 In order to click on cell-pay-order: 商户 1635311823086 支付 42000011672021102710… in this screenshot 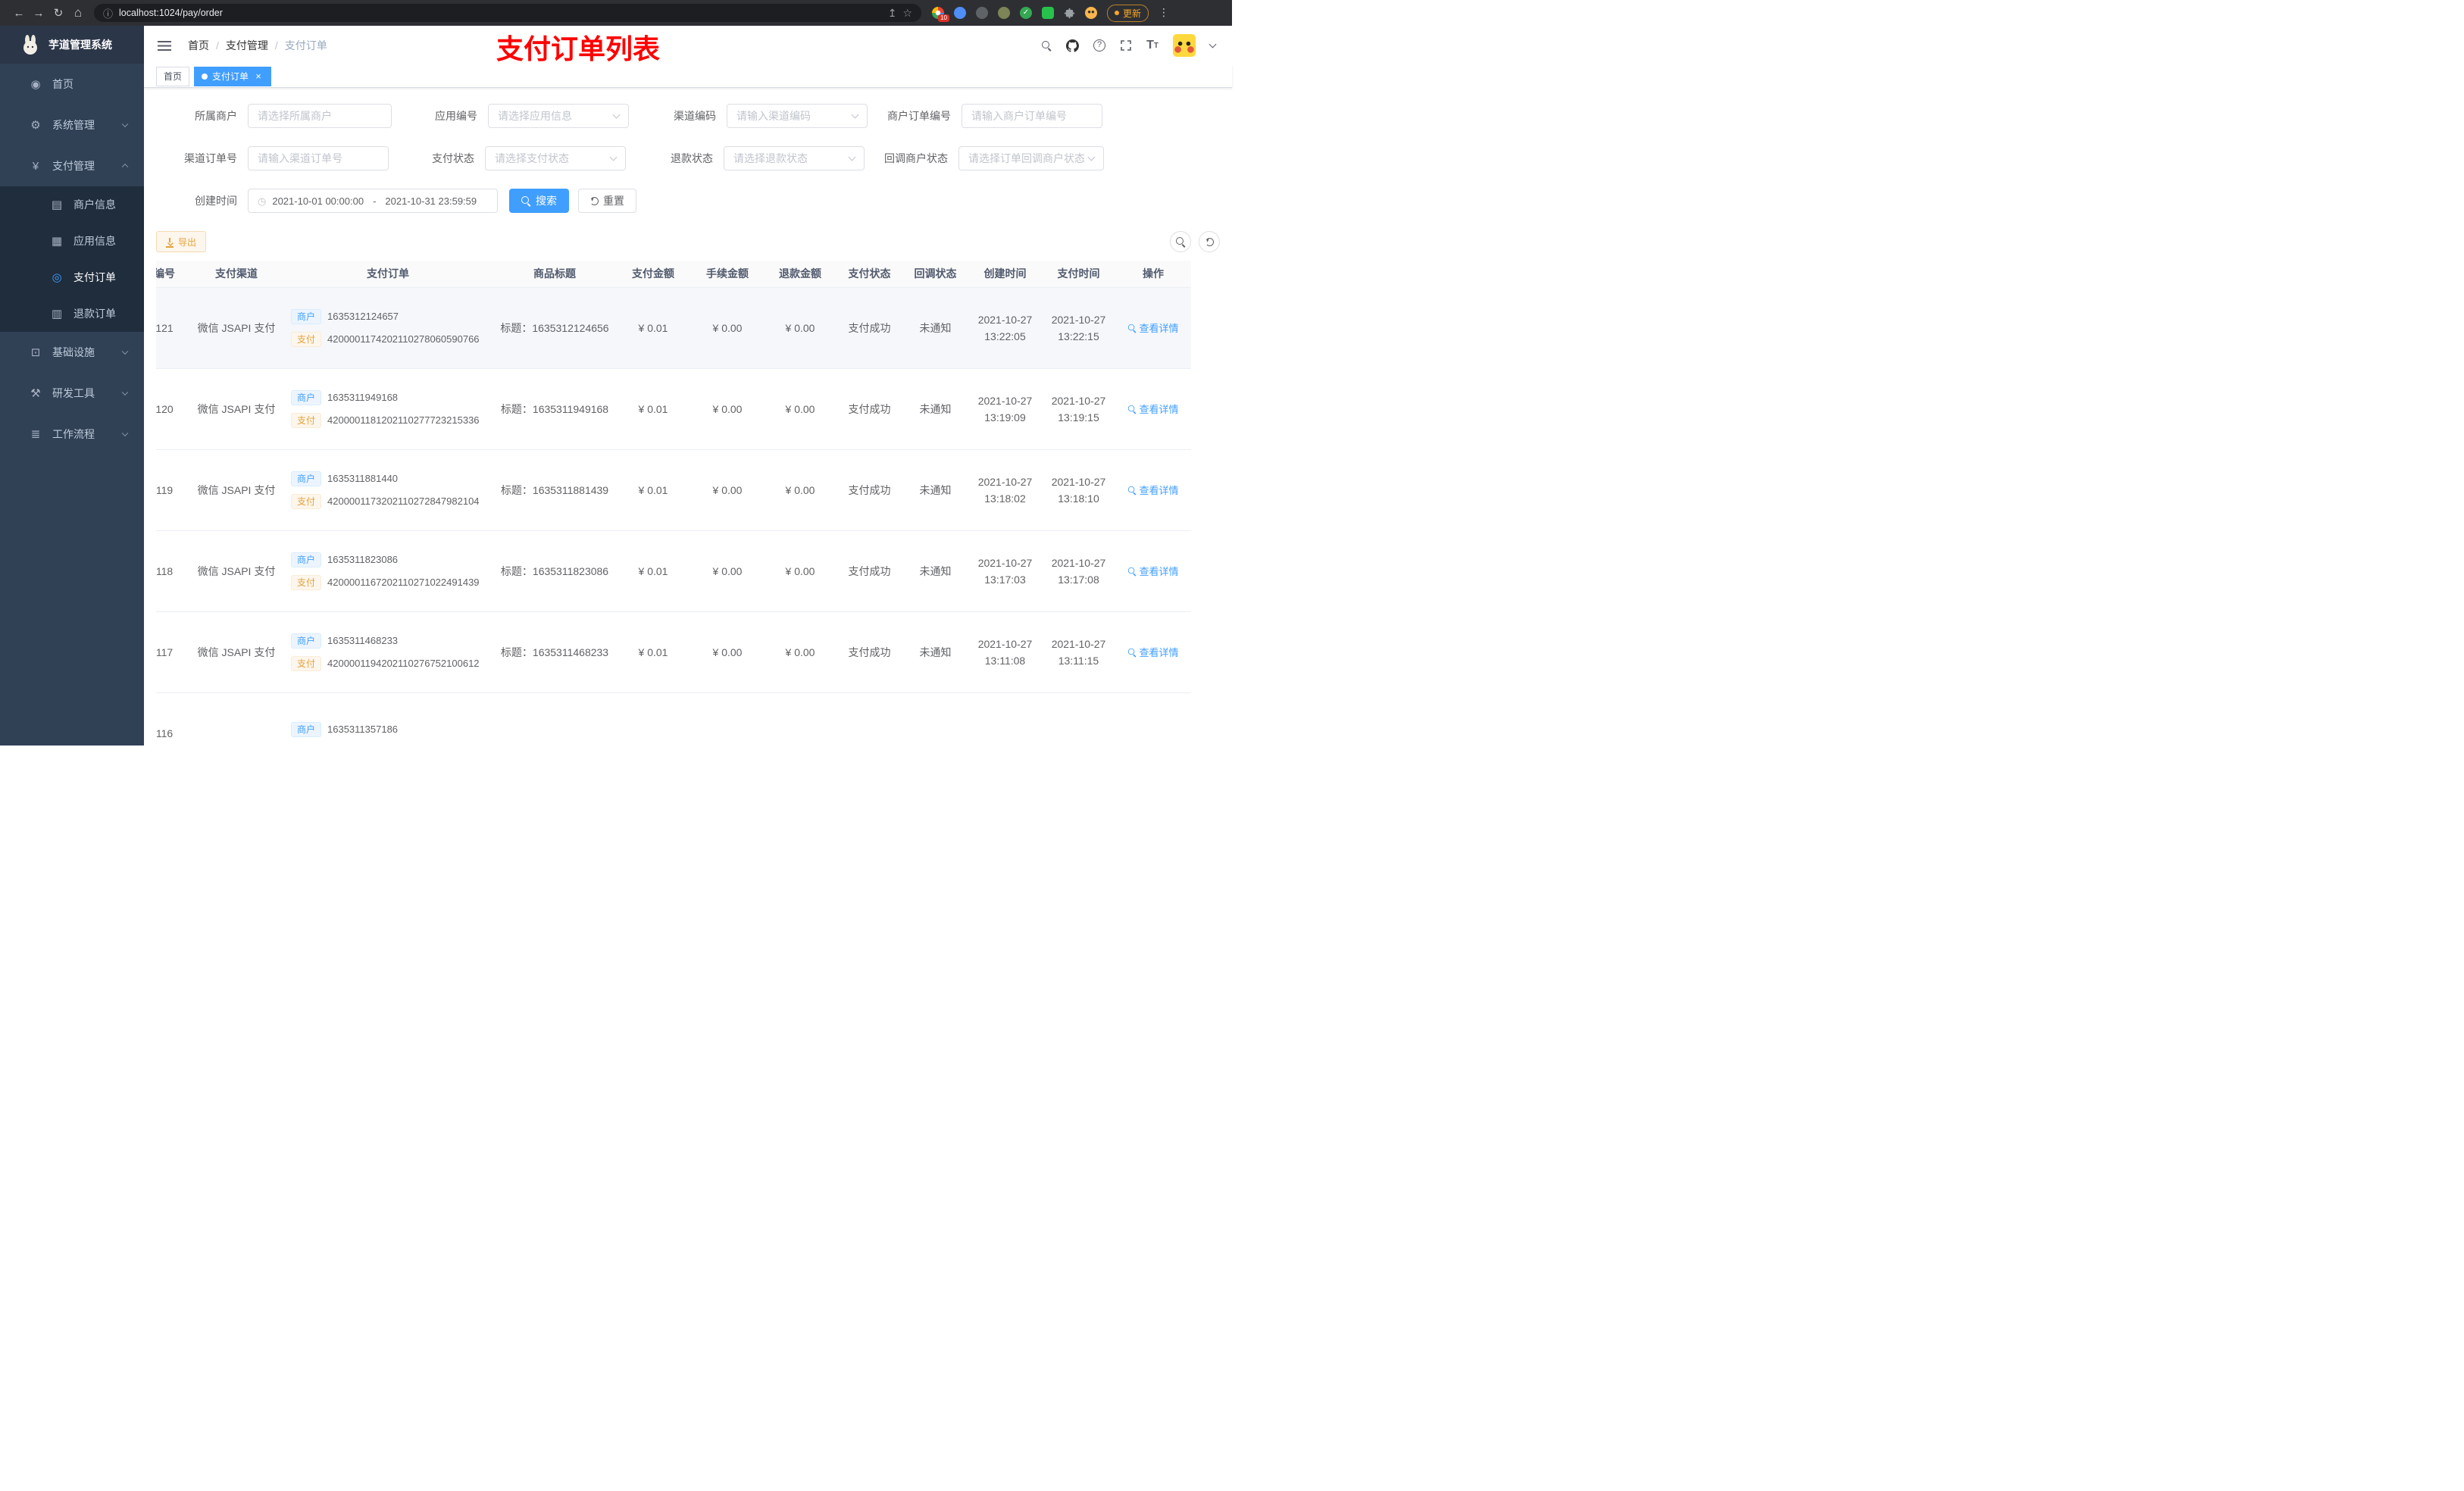, I will do `click(388, 571)`.